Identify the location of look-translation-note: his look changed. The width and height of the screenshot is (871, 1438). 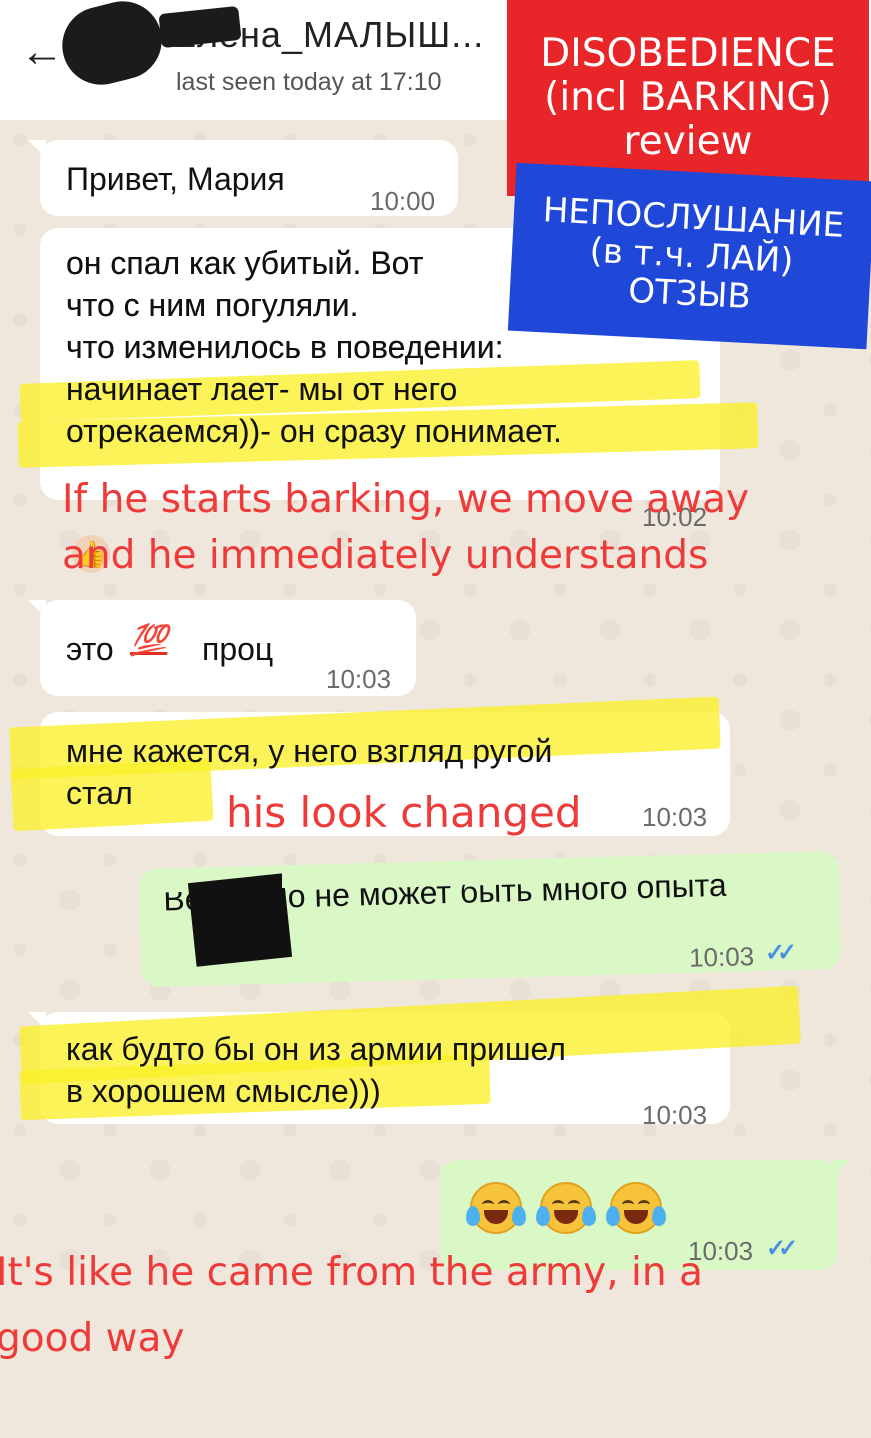
(404, 812).